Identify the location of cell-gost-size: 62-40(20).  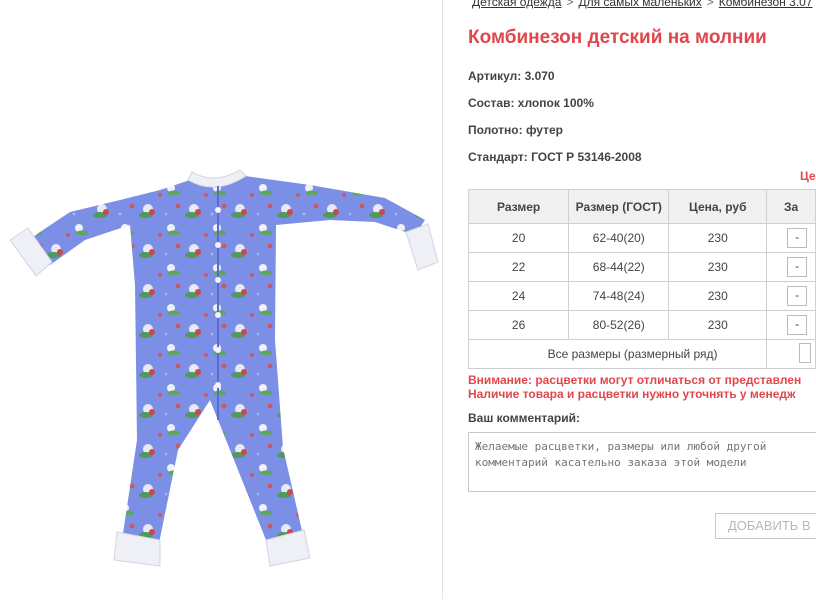
(619, 238).